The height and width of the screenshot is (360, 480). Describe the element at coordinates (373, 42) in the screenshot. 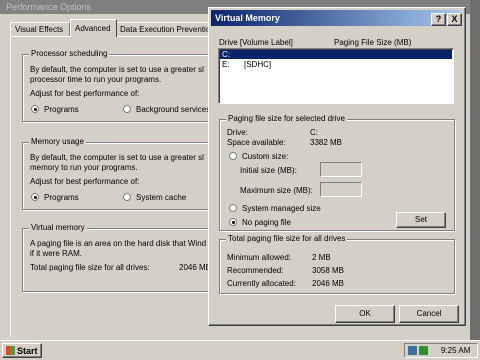

I see `size-column-header: Paging File Size (MB)` at that location.